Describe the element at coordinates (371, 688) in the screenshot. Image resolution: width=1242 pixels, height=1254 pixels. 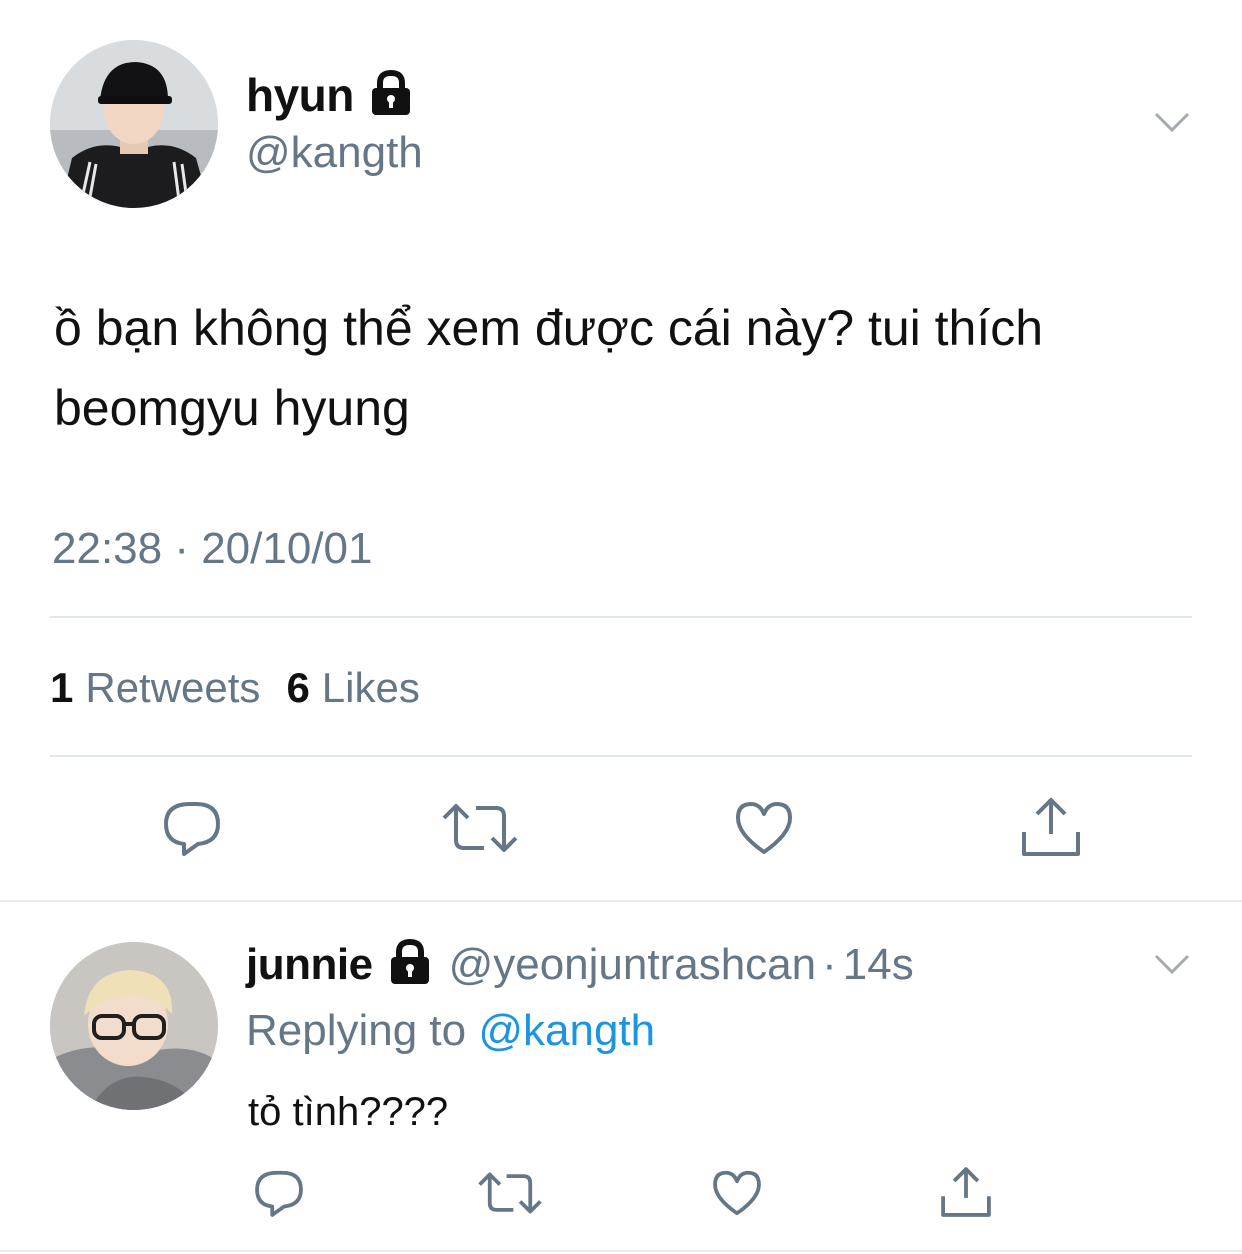
I see `likes-label: Likes` at that location.